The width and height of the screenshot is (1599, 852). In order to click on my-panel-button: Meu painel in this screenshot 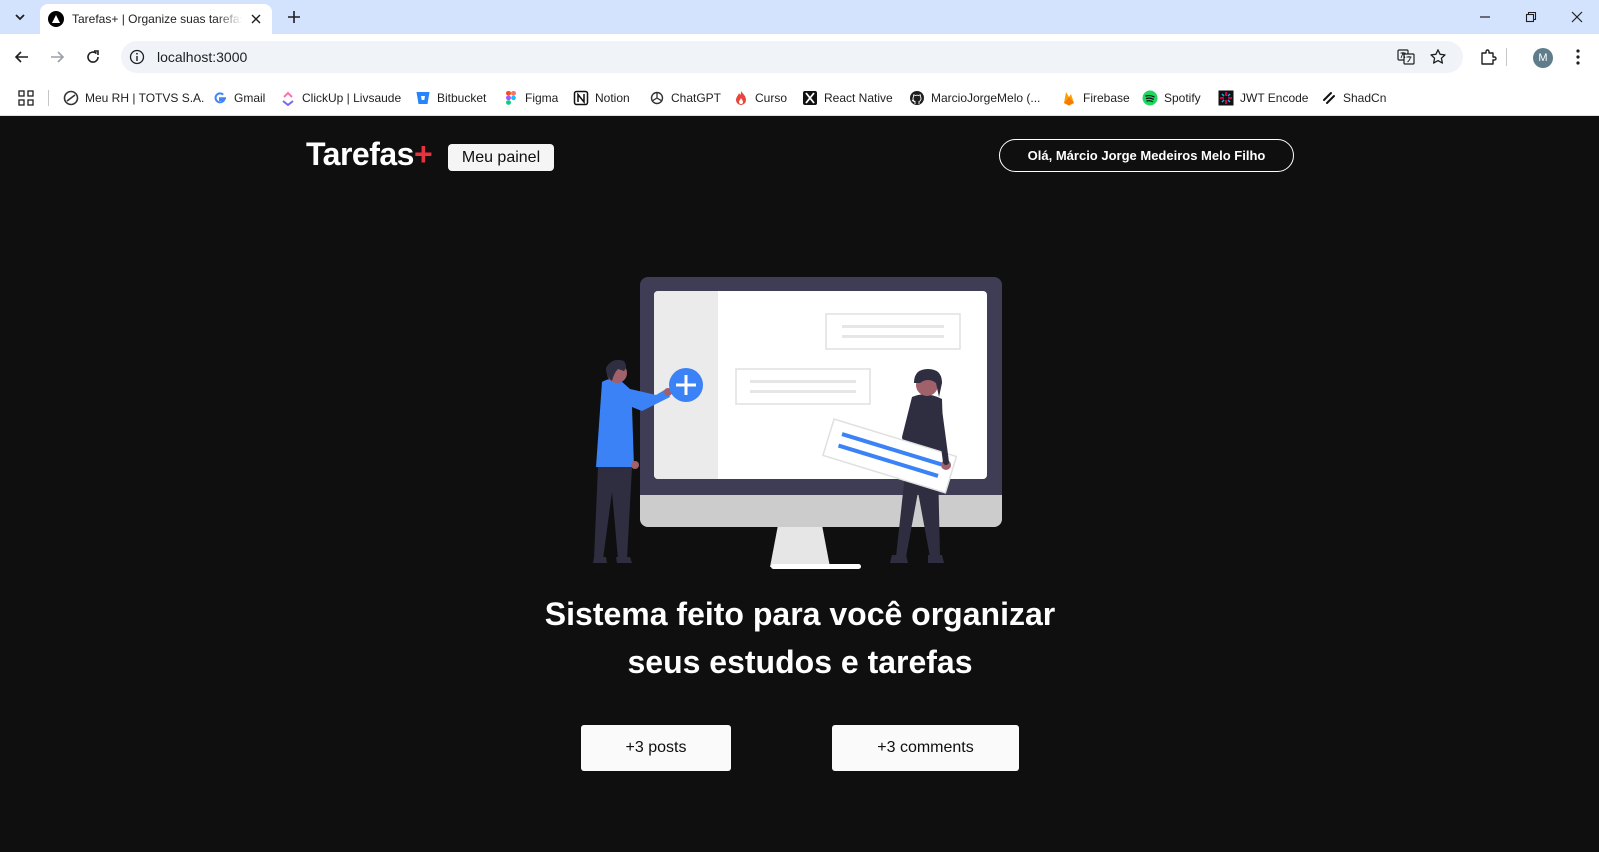, I will do `click(501, 157)`.